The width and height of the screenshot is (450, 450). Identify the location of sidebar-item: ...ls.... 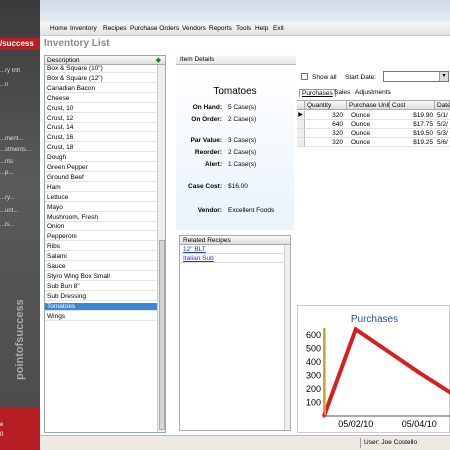
(20, 225).